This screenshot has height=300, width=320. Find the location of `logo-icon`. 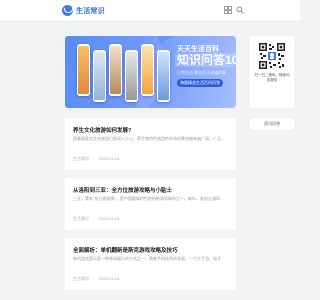

logo-icon is located at coordinates (67, 10).